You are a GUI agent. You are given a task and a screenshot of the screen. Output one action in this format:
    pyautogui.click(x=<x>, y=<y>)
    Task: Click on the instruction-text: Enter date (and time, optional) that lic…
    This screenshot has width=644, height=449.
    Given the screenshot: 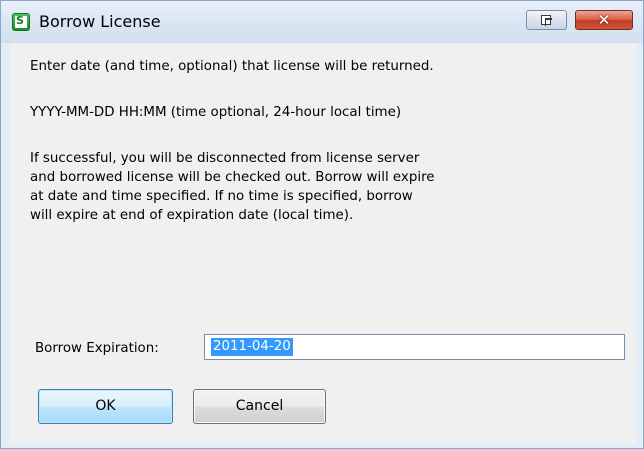 What is the action you would take?
    pyautogui.click(x=232, y=66)
    